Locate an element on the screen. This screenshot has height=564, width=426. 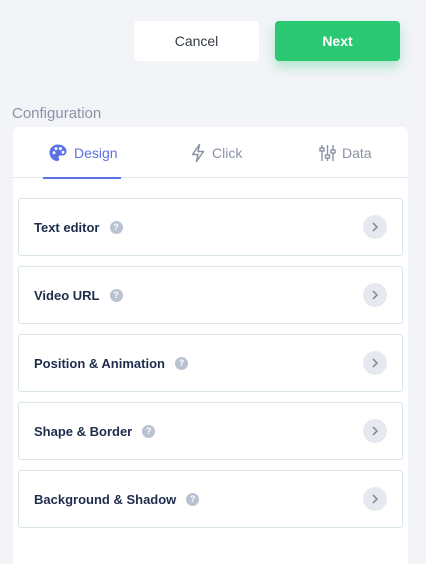
tab-design: Design is located at coordinates (82, 153).